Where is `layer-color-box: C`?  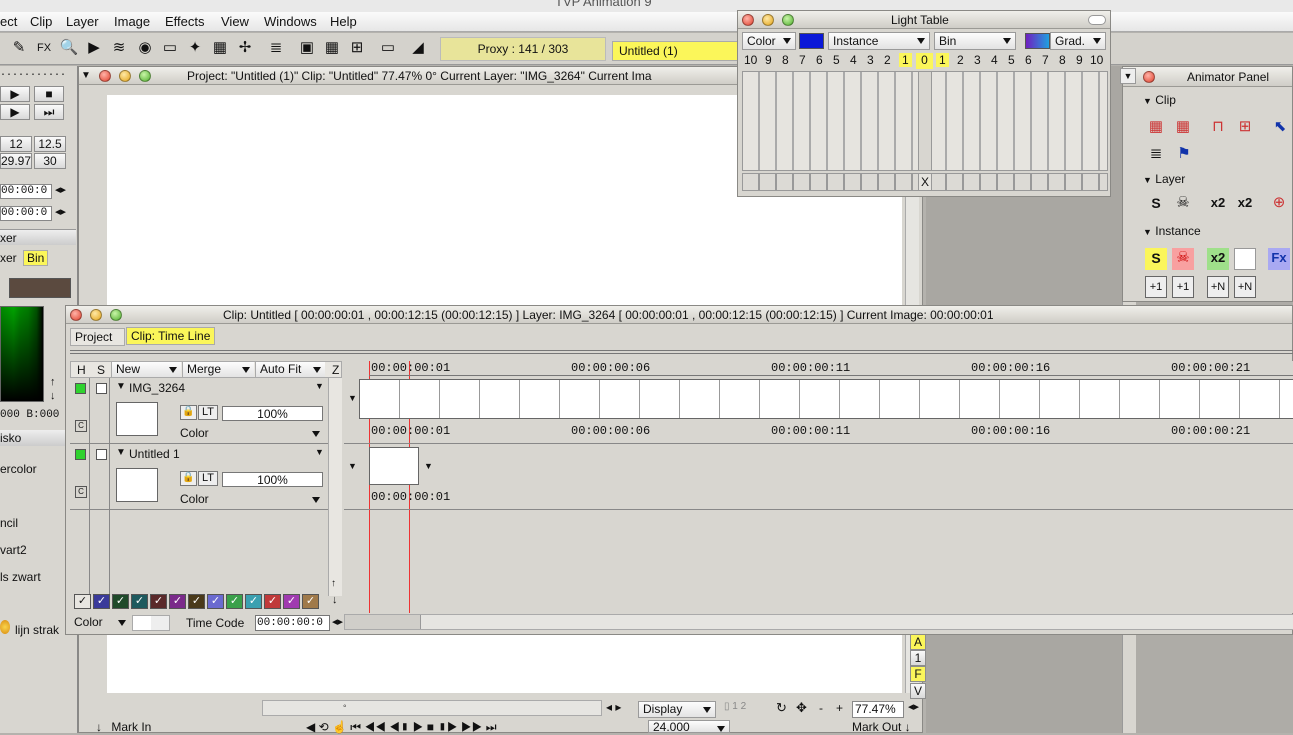 layer-color-box: C is located at coordinates (81, 426).